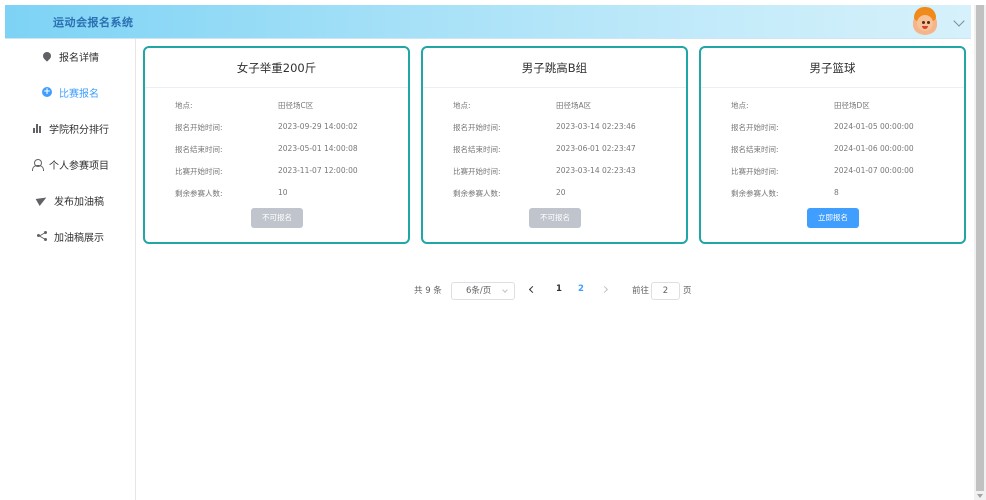 This screenshot has height=500, width=986. What do you see at coordinates (596, 126) in the screenshot?
I see `field-value: 2023-03-14 02:23:46` at bounding box center [596, 126].